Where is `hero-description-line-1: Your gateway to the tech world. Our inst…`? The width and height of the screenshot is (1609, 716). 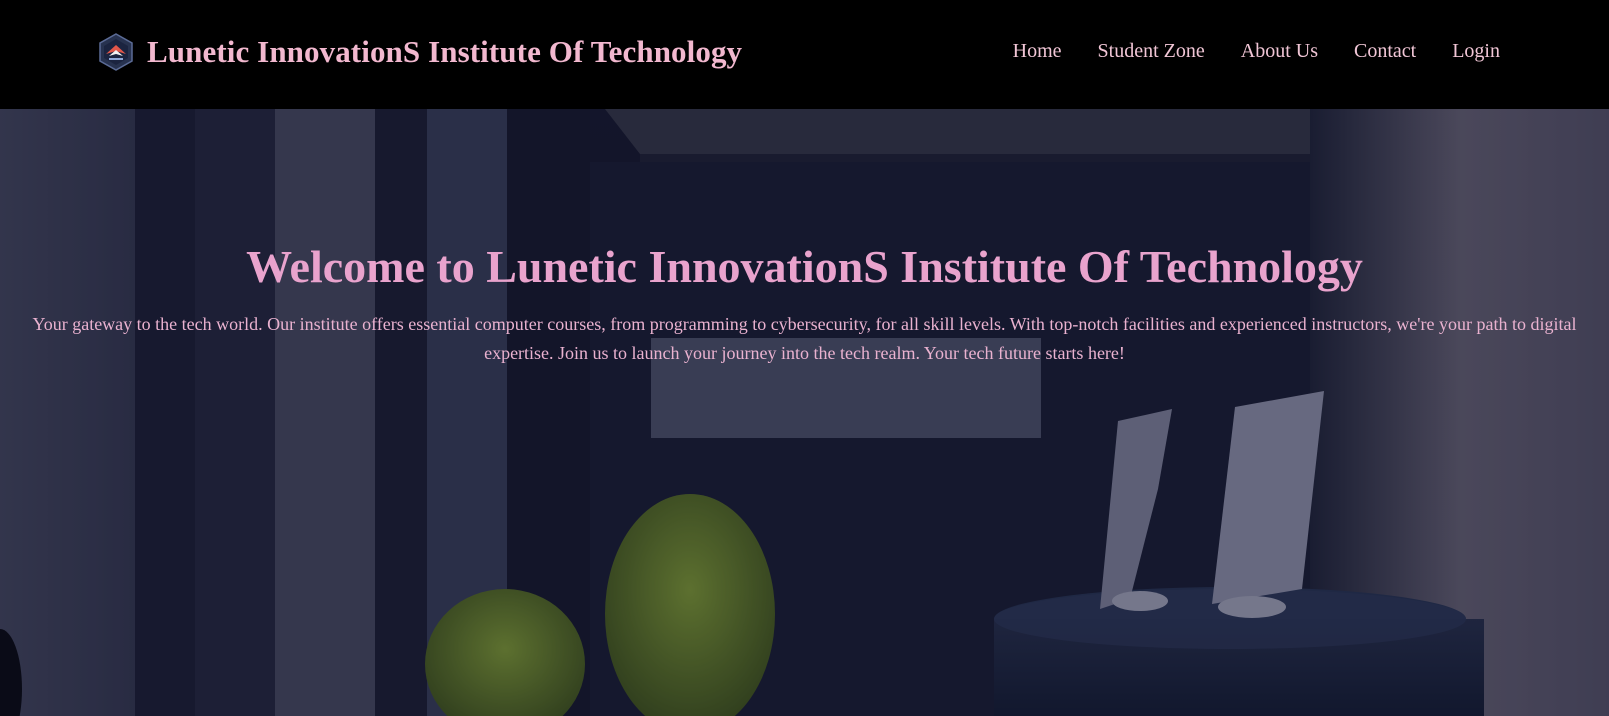 hero-description-line-1: Your gateway to the tech world. Our inst… is located at coordinates (804, 324).